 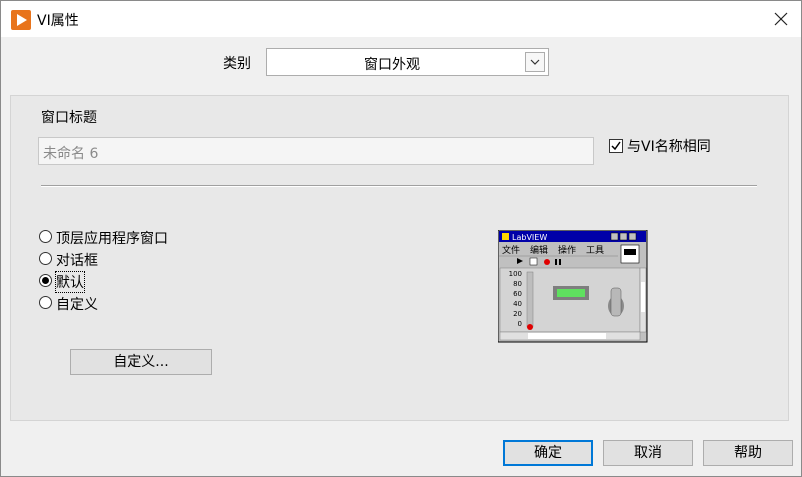 What do you see at coordinates (595, 250) in the screenshot?
I see `preview-menu-tools: 工具` at bounding box center [595, 250].